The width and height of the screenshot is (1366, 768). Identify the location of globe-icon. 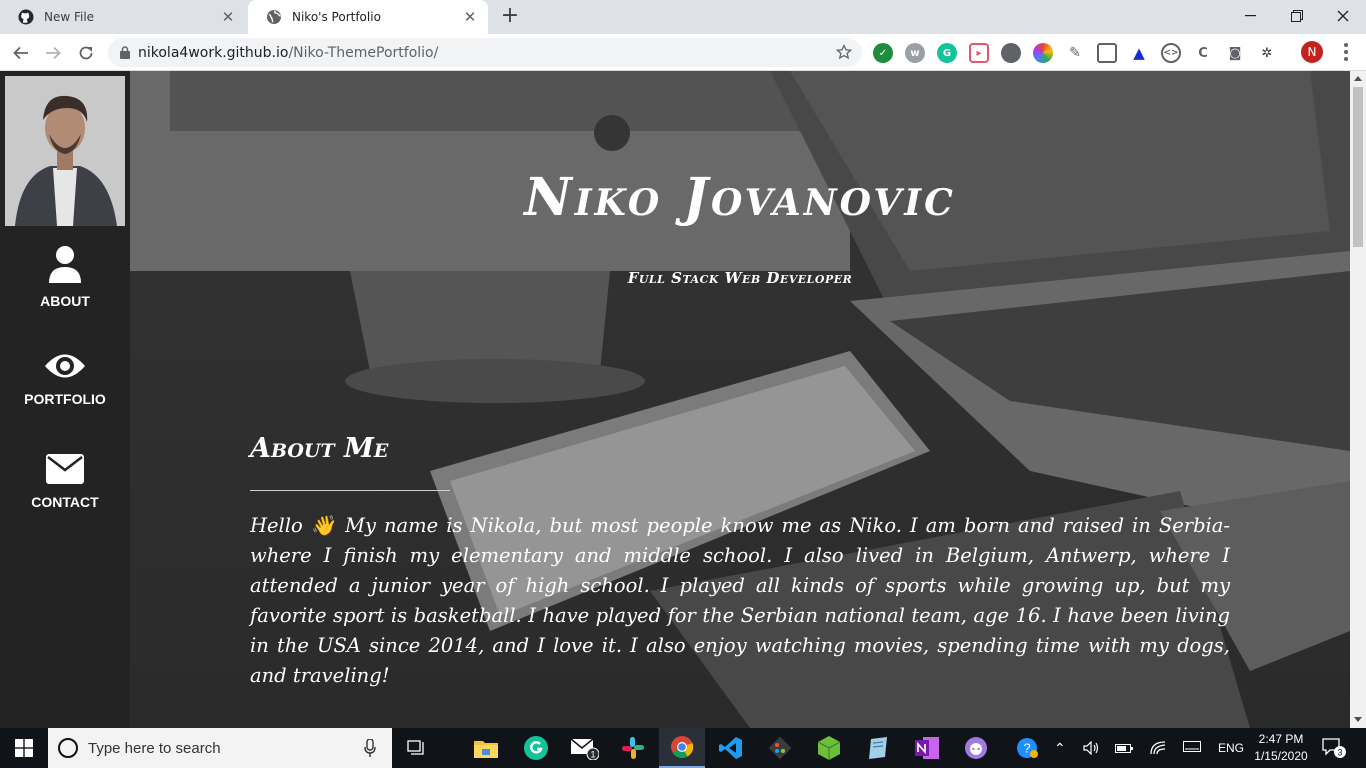
(274, 17).